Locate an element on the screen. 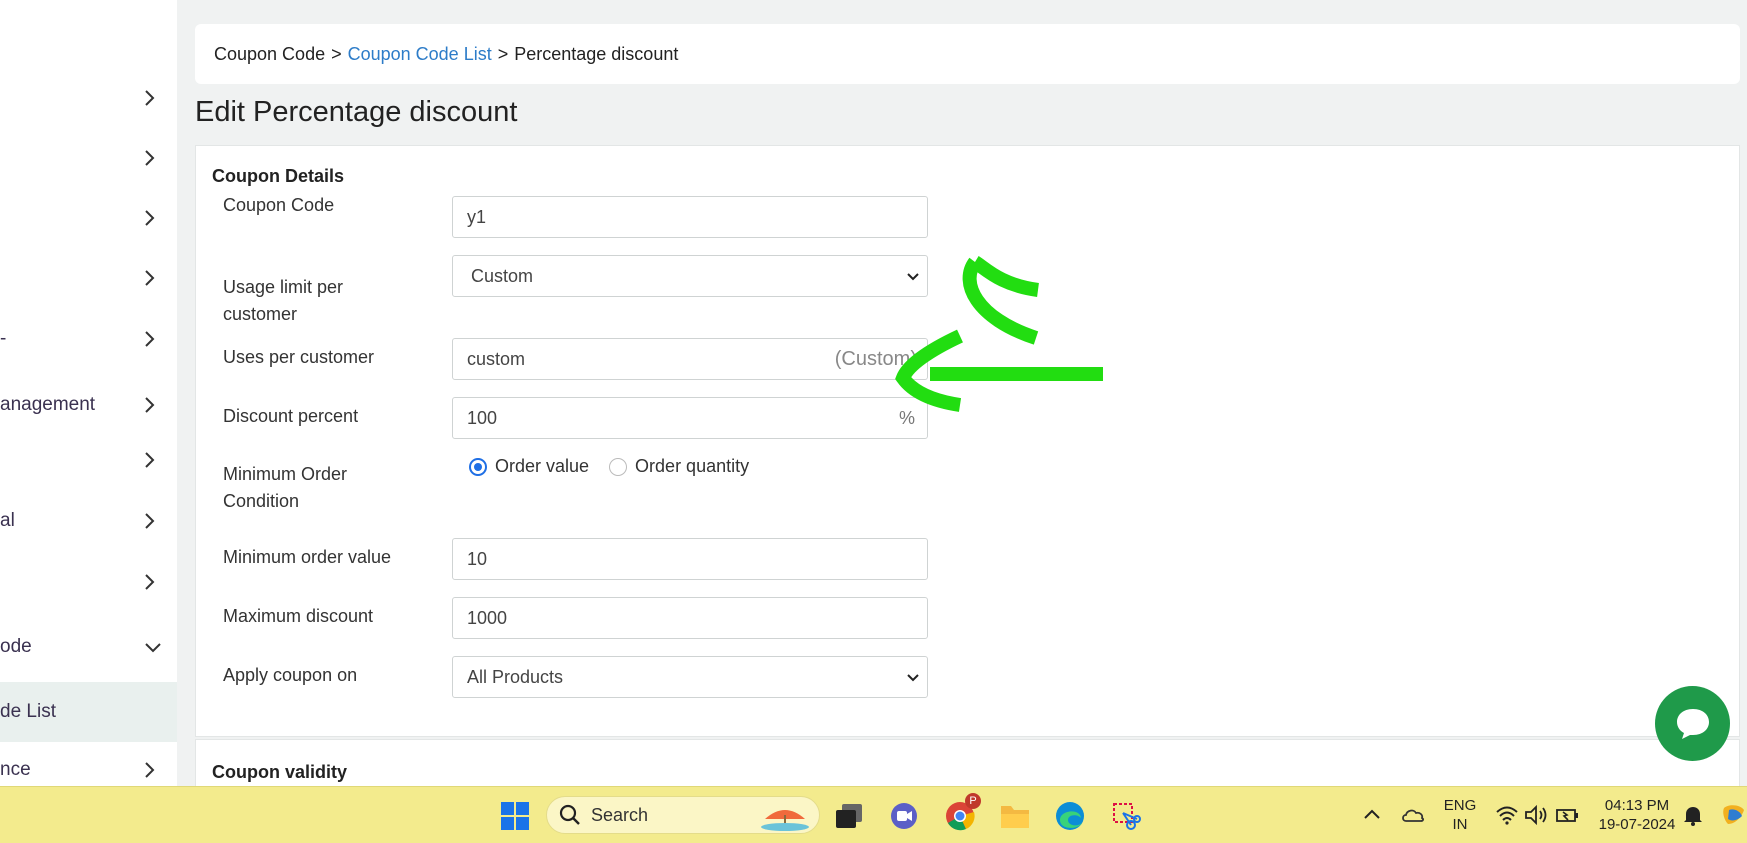 This screenshot has height=843, width=1747. radio-order-quantity: Order quantity is located at coordinates (679, 466).